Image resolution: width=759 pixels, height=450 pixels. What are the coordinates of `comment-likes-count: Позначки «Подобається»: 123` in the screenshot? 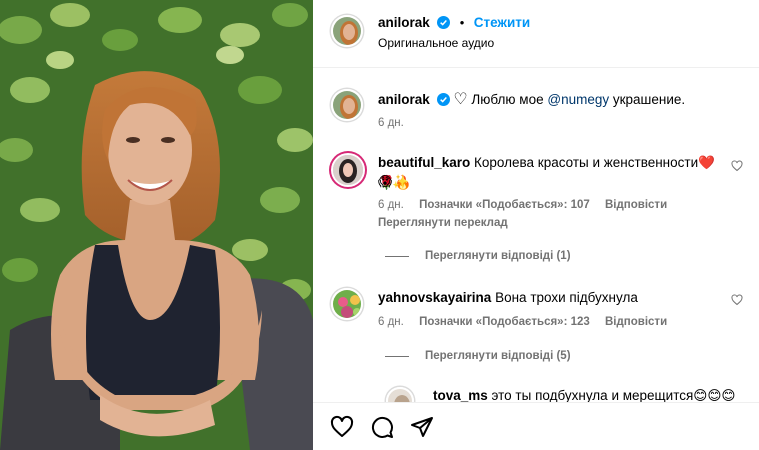 It's located at (504, 322).